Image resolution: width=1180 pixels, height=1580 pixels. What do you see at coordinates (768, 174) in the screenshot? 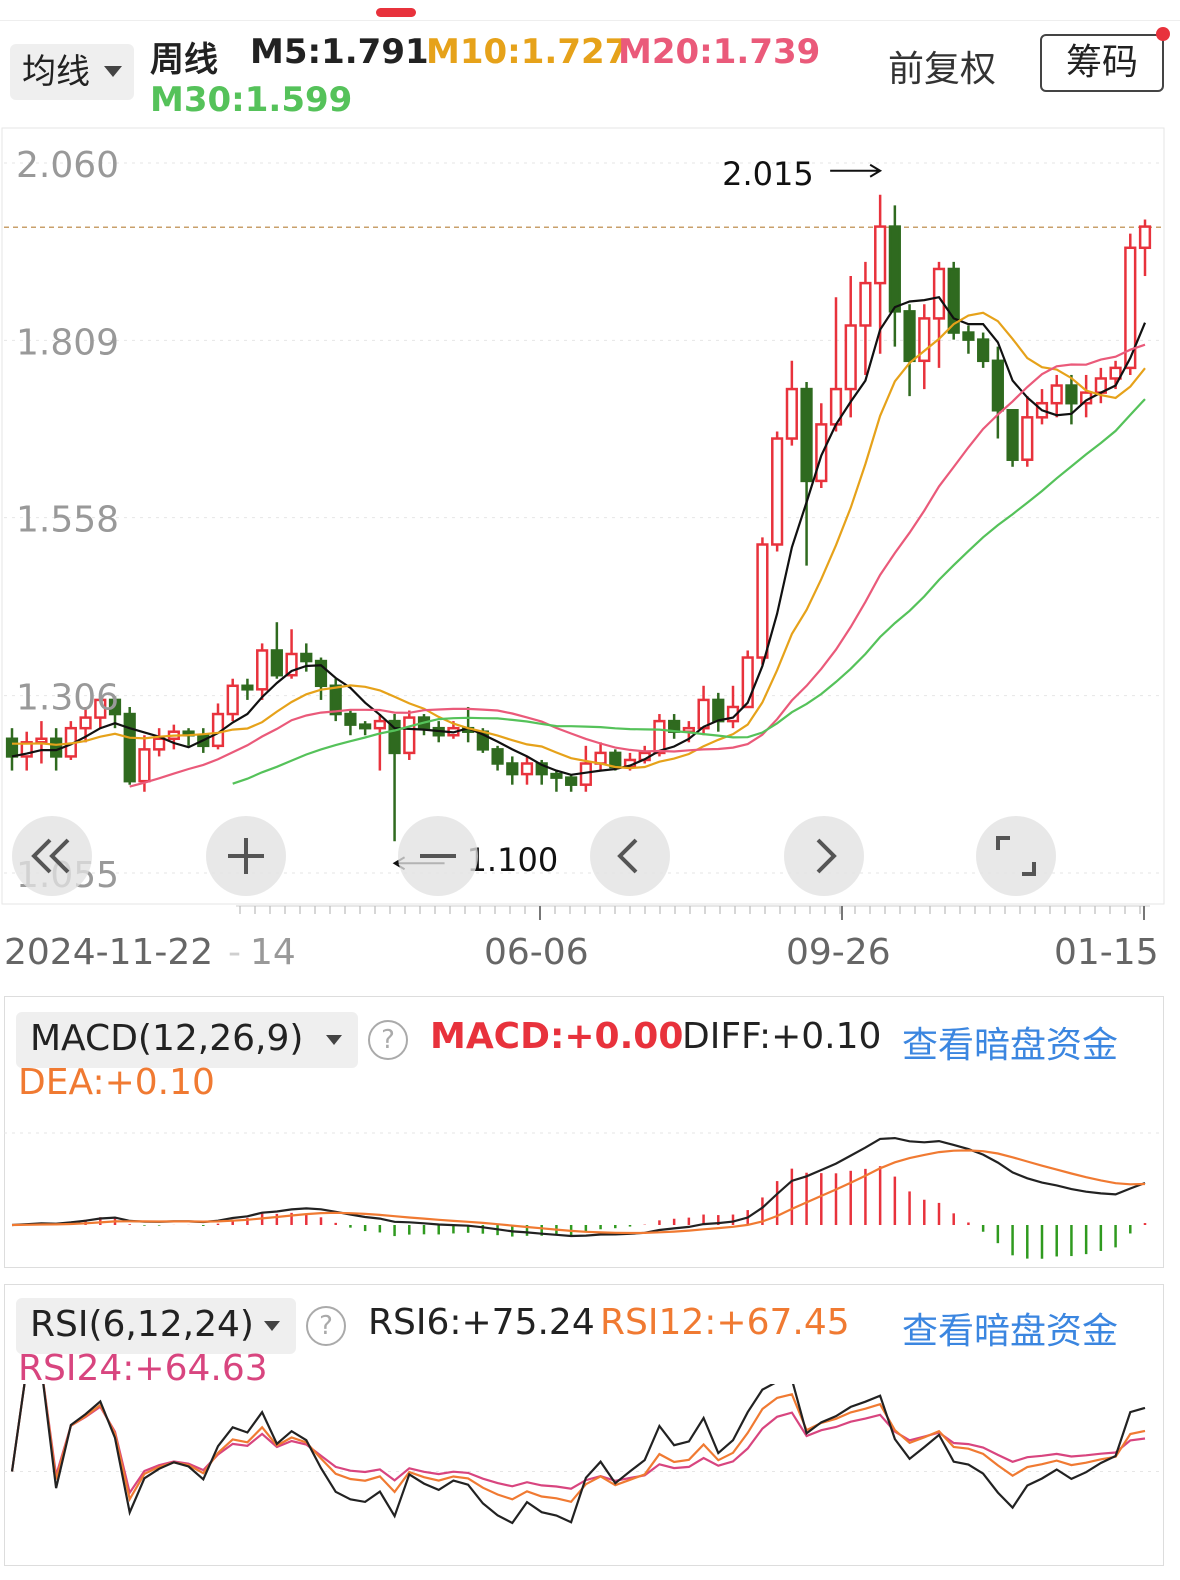
I see `high-price-label: 2.015` at bounding box center [768, 174].